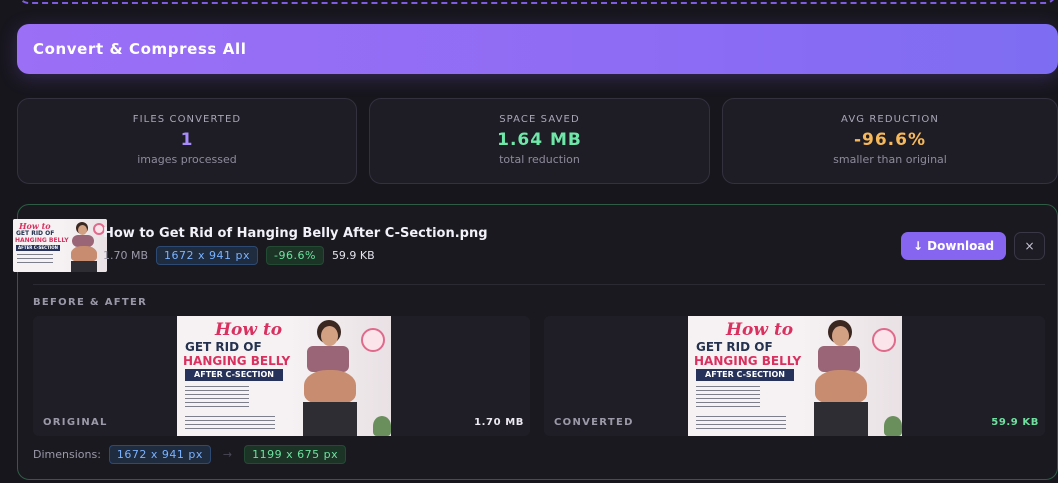  What do you see at coordinates (75, 422) in the screenshot?
I see `original-caption: ORIGINAL` at bounding box center [75, 422].